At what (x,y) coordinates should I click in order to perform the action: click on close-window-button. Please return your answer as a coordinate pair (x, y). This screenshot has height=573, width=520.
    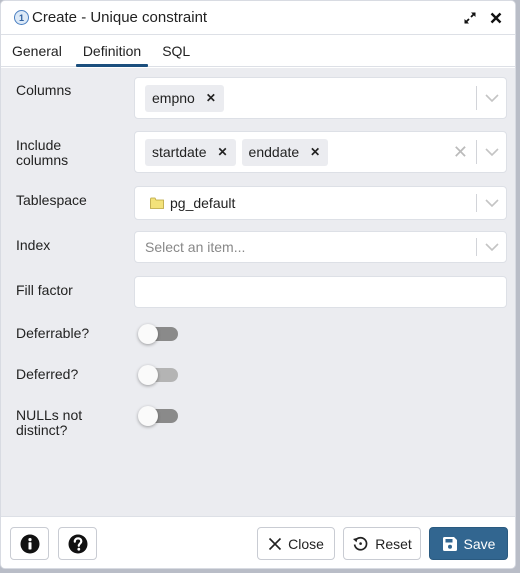
    Looking at the image, I should click on (496, 18).